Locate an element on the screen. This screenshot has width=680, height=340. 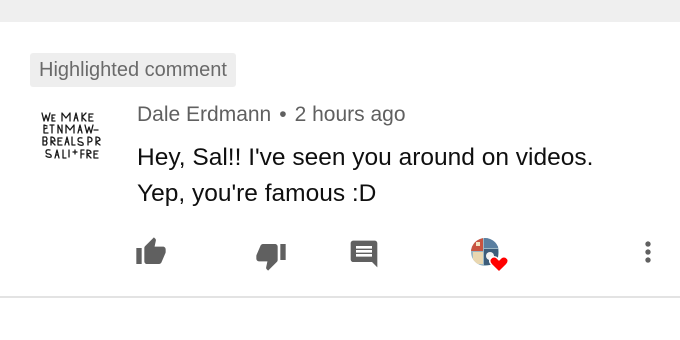
author-avatar is located at coordinates (70, 140).